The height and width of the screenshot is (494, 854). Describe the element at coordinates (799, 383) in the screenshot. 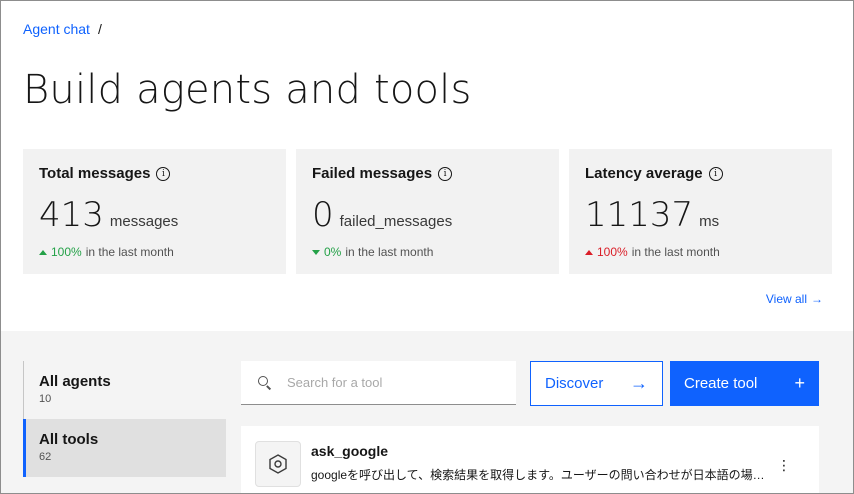

I see `plus-icon: +` at that location.